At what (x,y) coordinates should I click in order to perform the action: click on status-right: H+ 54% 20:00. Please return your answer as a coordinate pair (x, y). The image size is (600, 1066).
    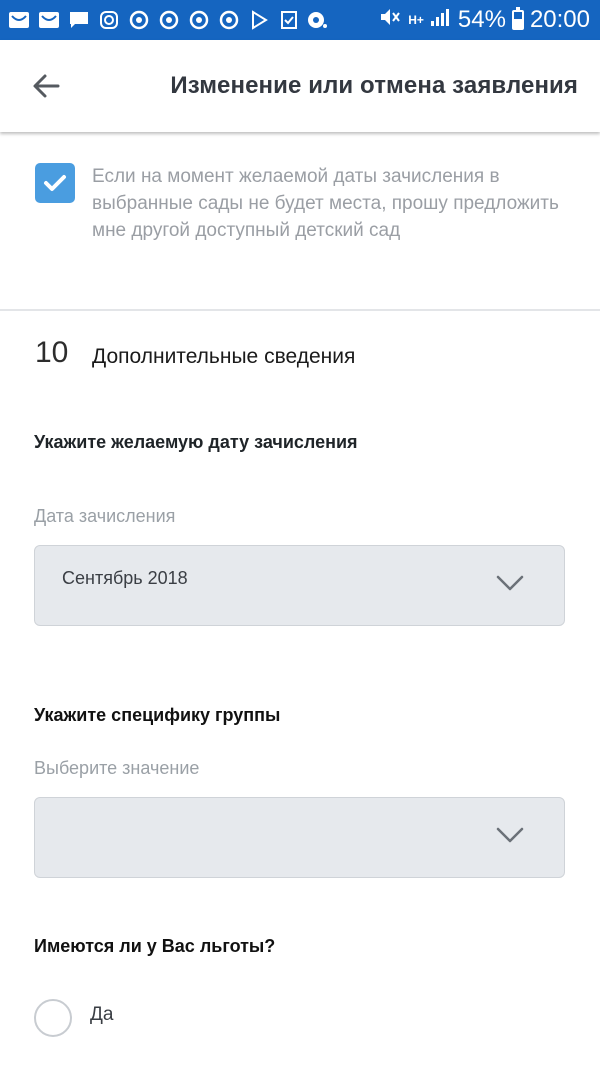
    Looking at the image, I should click on (484, 20).